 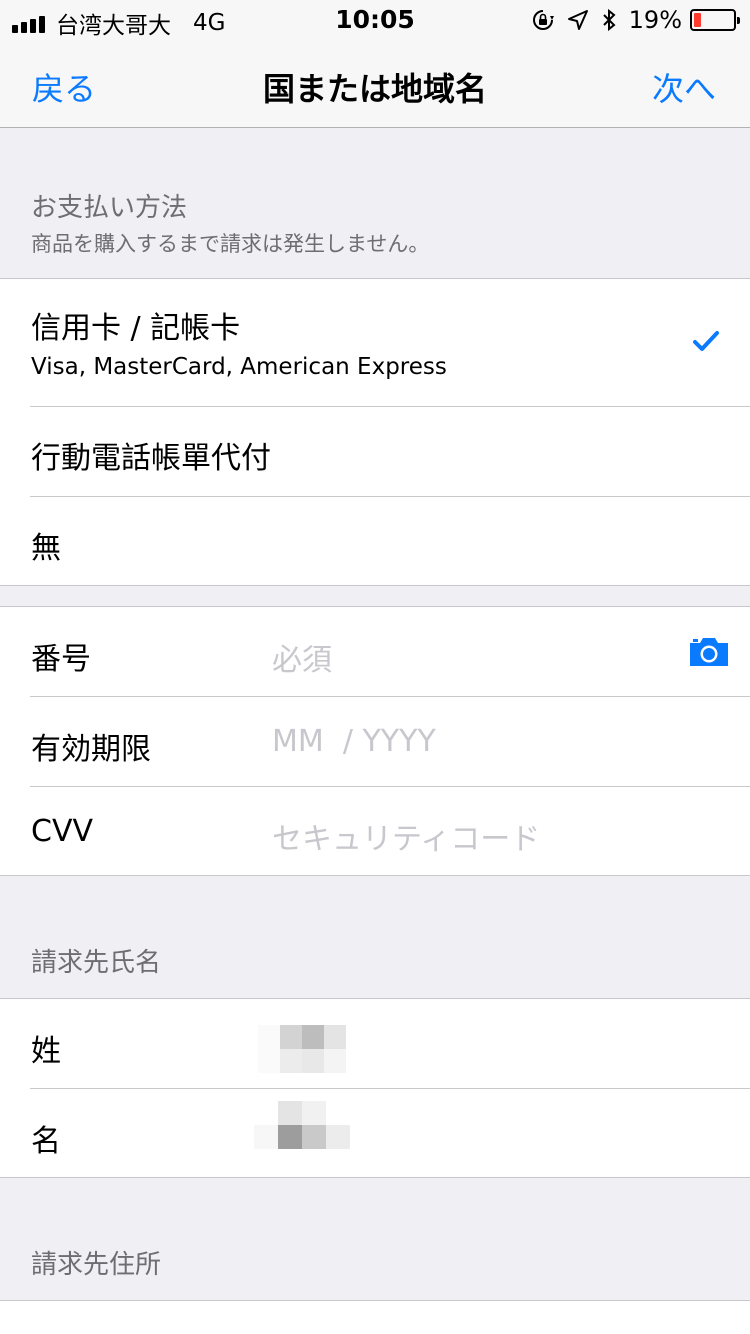 What do you see at coordinates (375, 541) in the screenshot?
I see `payment-option-none: 無` at bounding box center [375, 541].